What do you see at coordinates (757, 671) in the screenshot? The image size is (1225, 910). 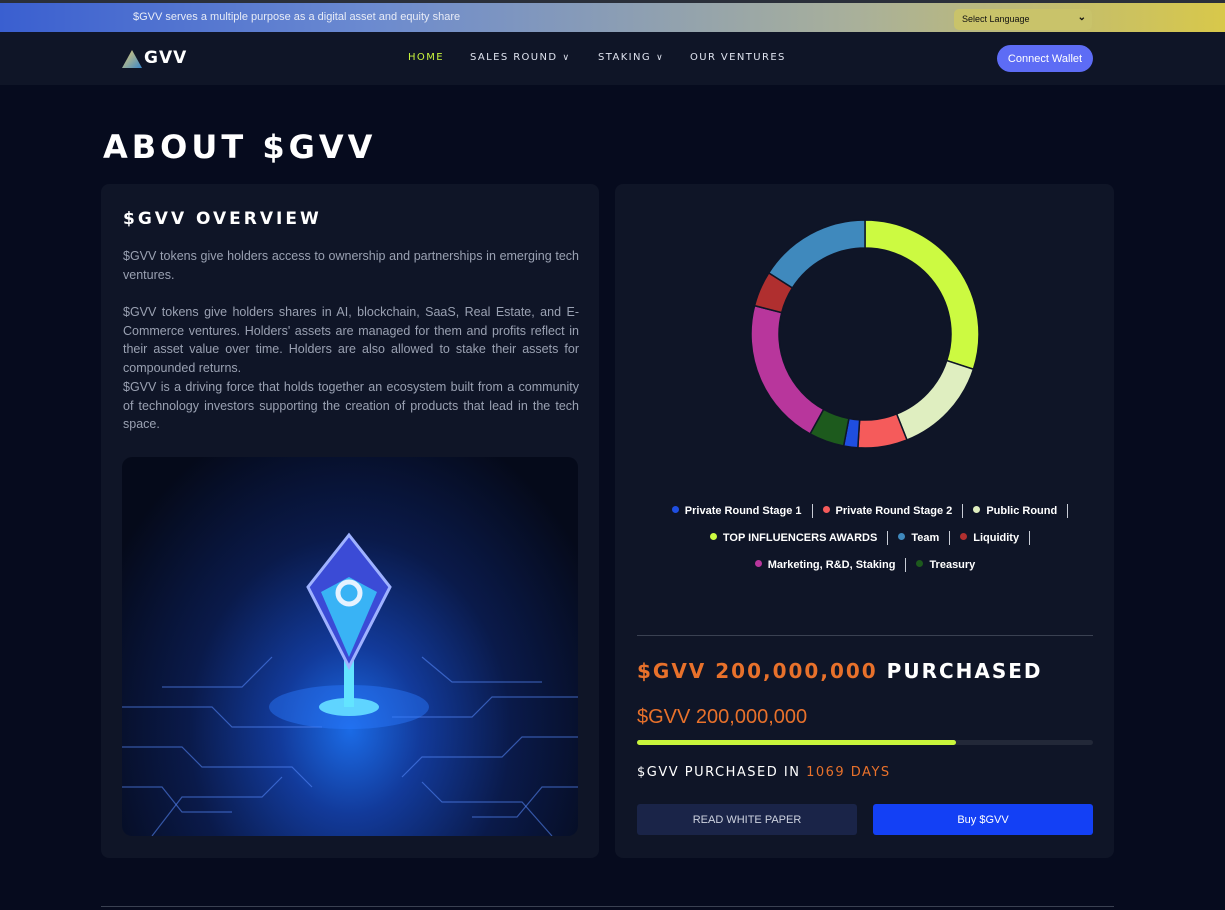 I see `purchased-amount: $GVV 200,000,000` at bounding box center [757, 671].